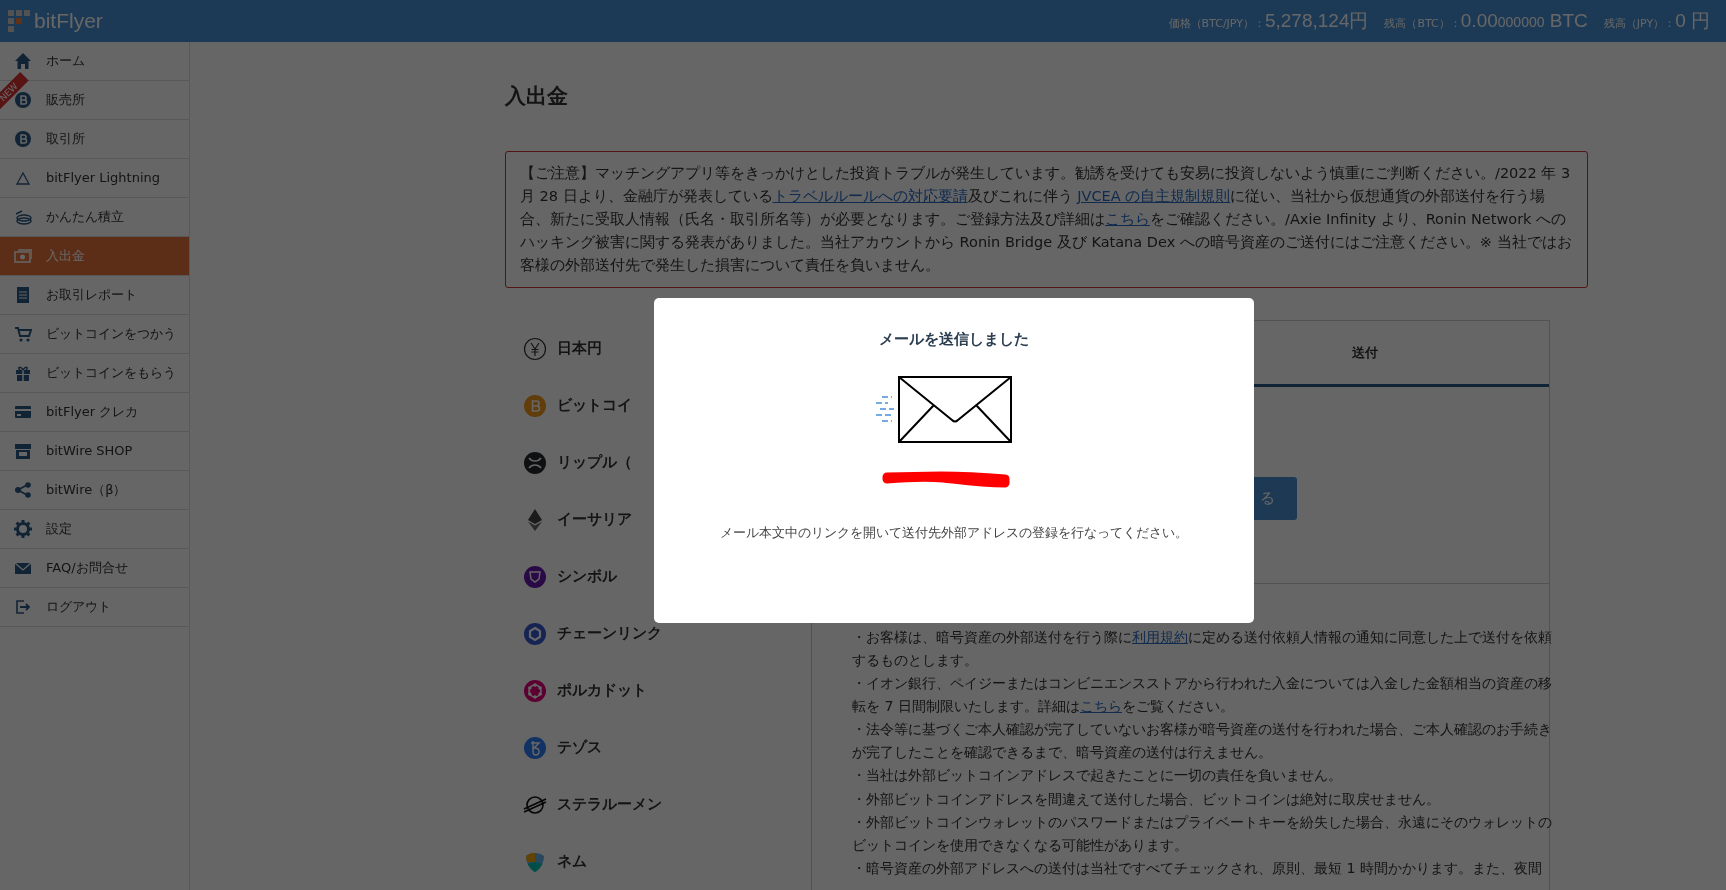 Image resolution: width=1726 pixels, height=890 pixels. I want to click on bullet-text: ・法令等に基づくご本人確認が完了していないお客様が暗号資産の送付を行われた場合、ご本人確認のお手続きが完了したことを確認できるまで、暗号資産の送付は行えません。, so click(1202, 741).